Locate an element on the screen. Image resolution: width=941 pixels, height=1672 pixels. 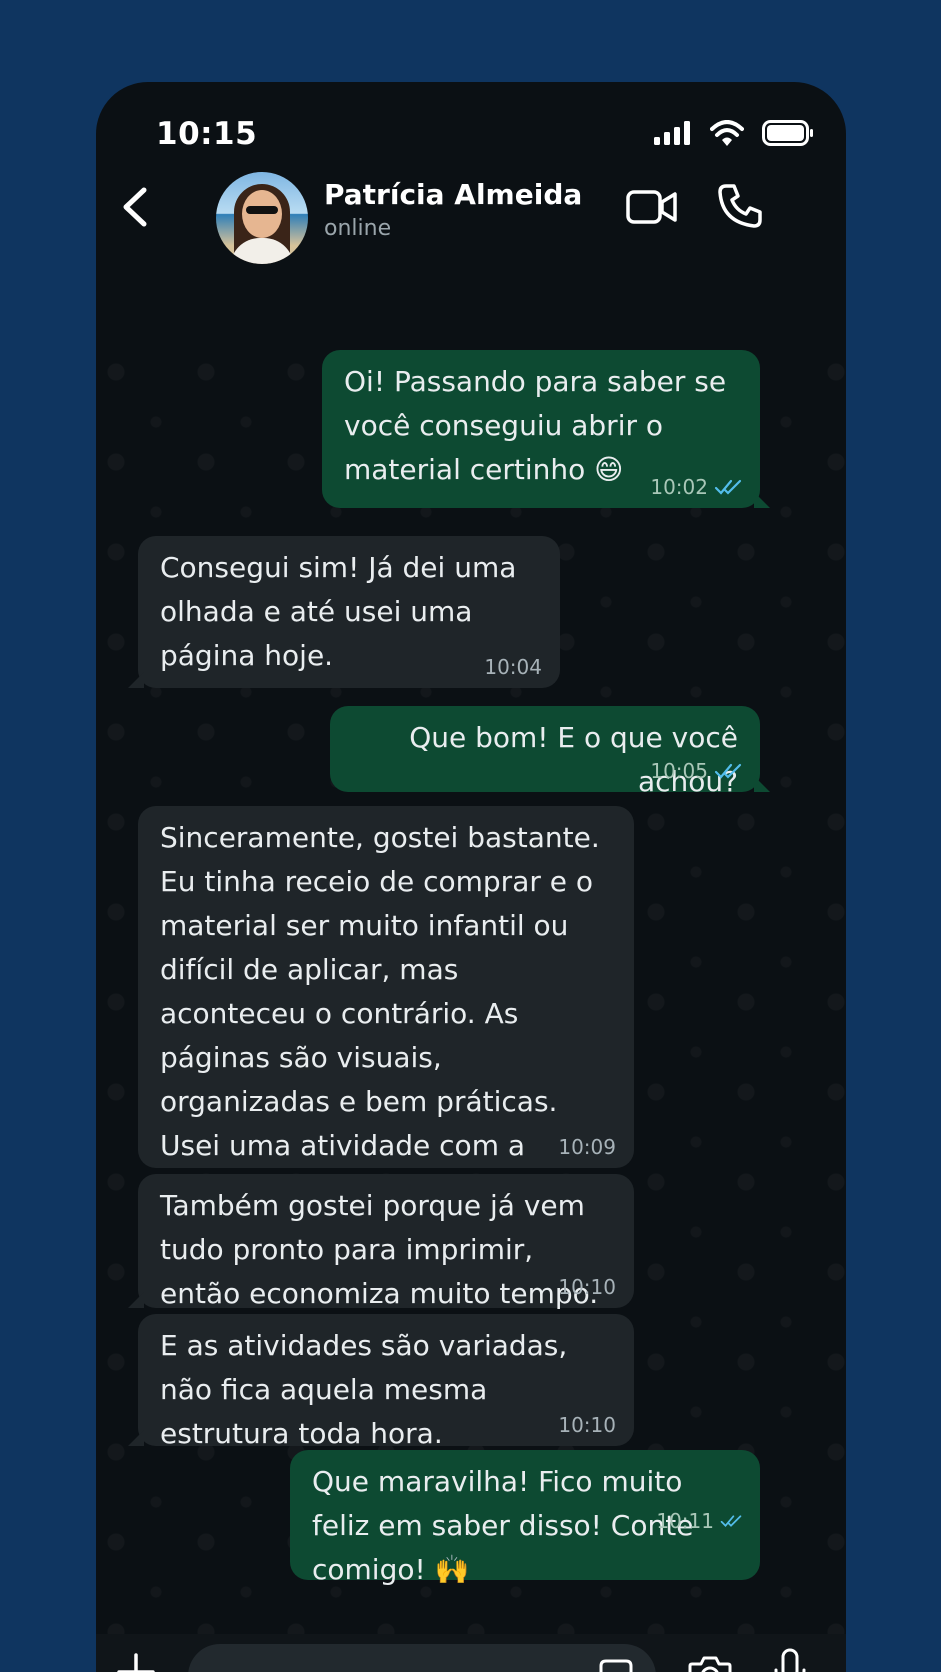
message-time: 10:04 is located at coordinates (513, 667).